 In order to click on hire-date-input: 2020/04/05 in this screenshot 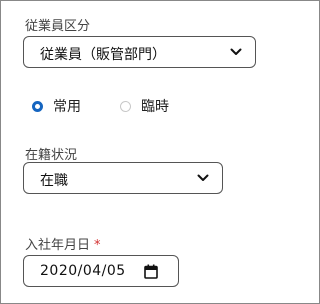, I will do `click(101, 271)`.